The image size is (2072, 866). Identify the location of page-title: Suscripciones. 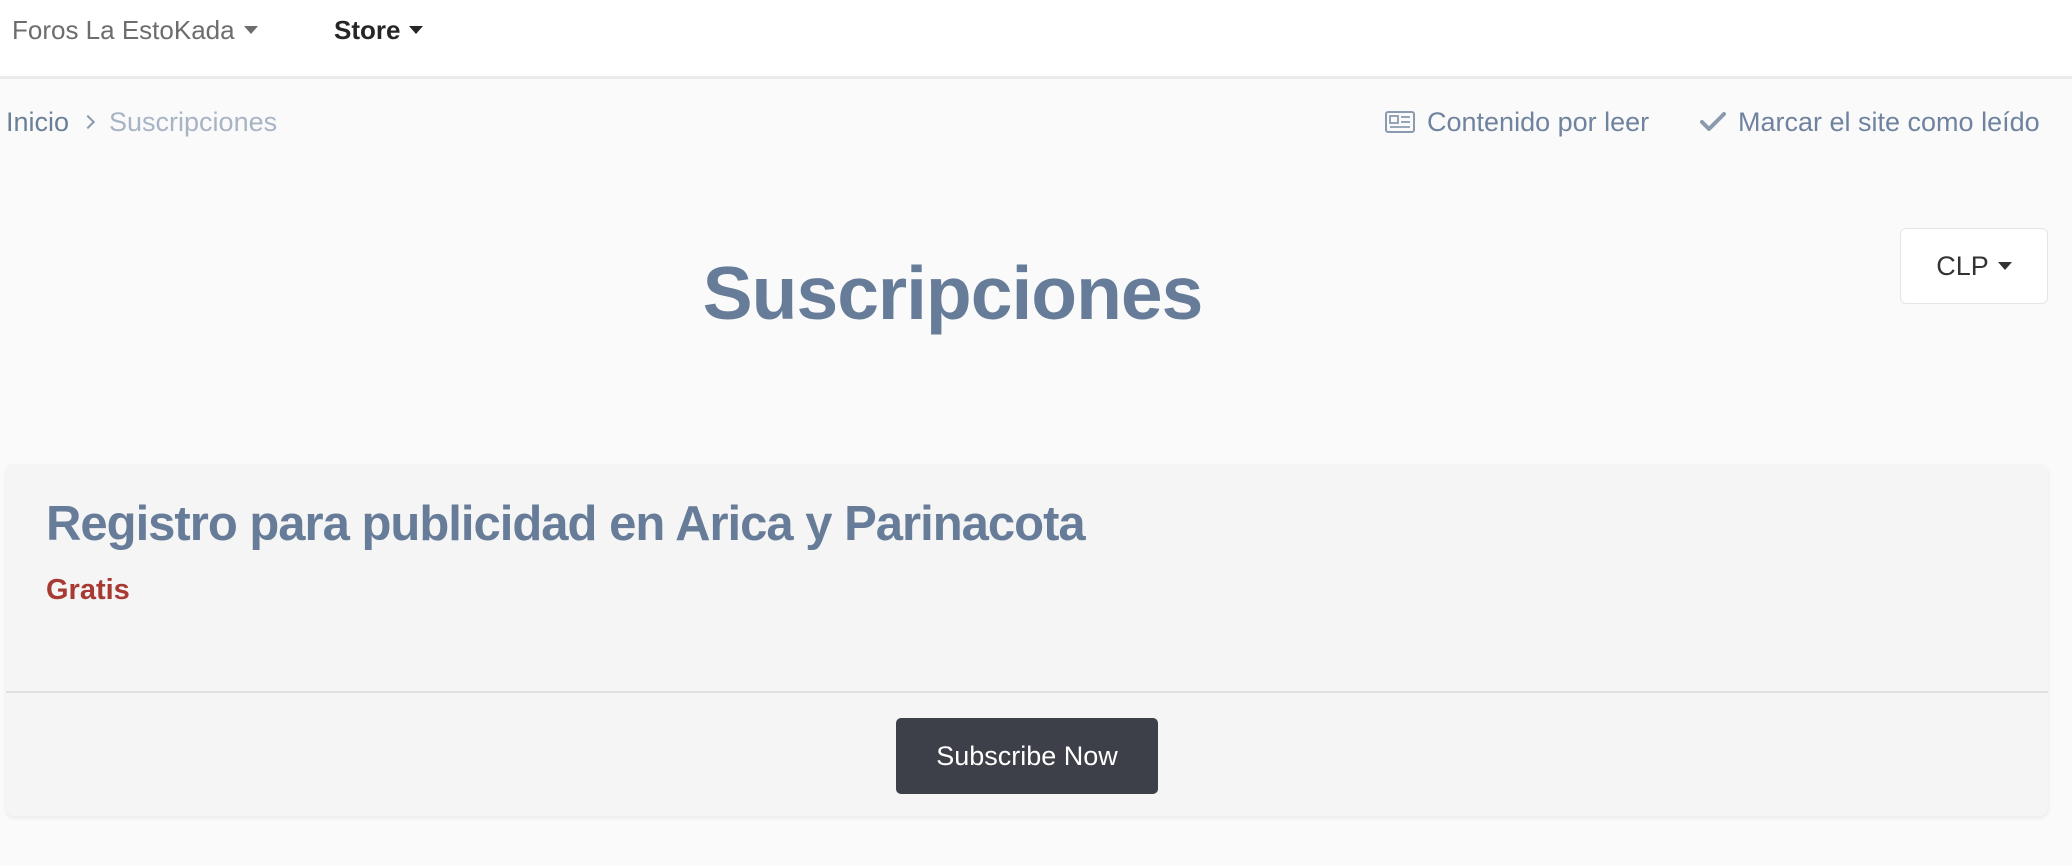
(953, 293).